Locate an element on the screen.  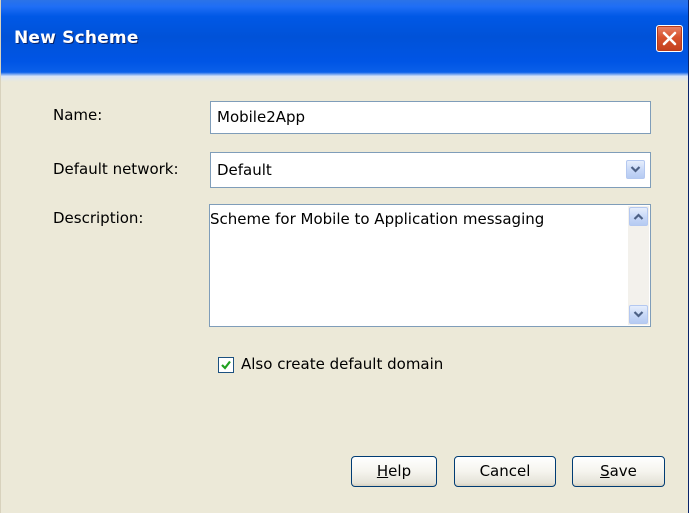
help-button: Help is located at coordinates (394, 471).